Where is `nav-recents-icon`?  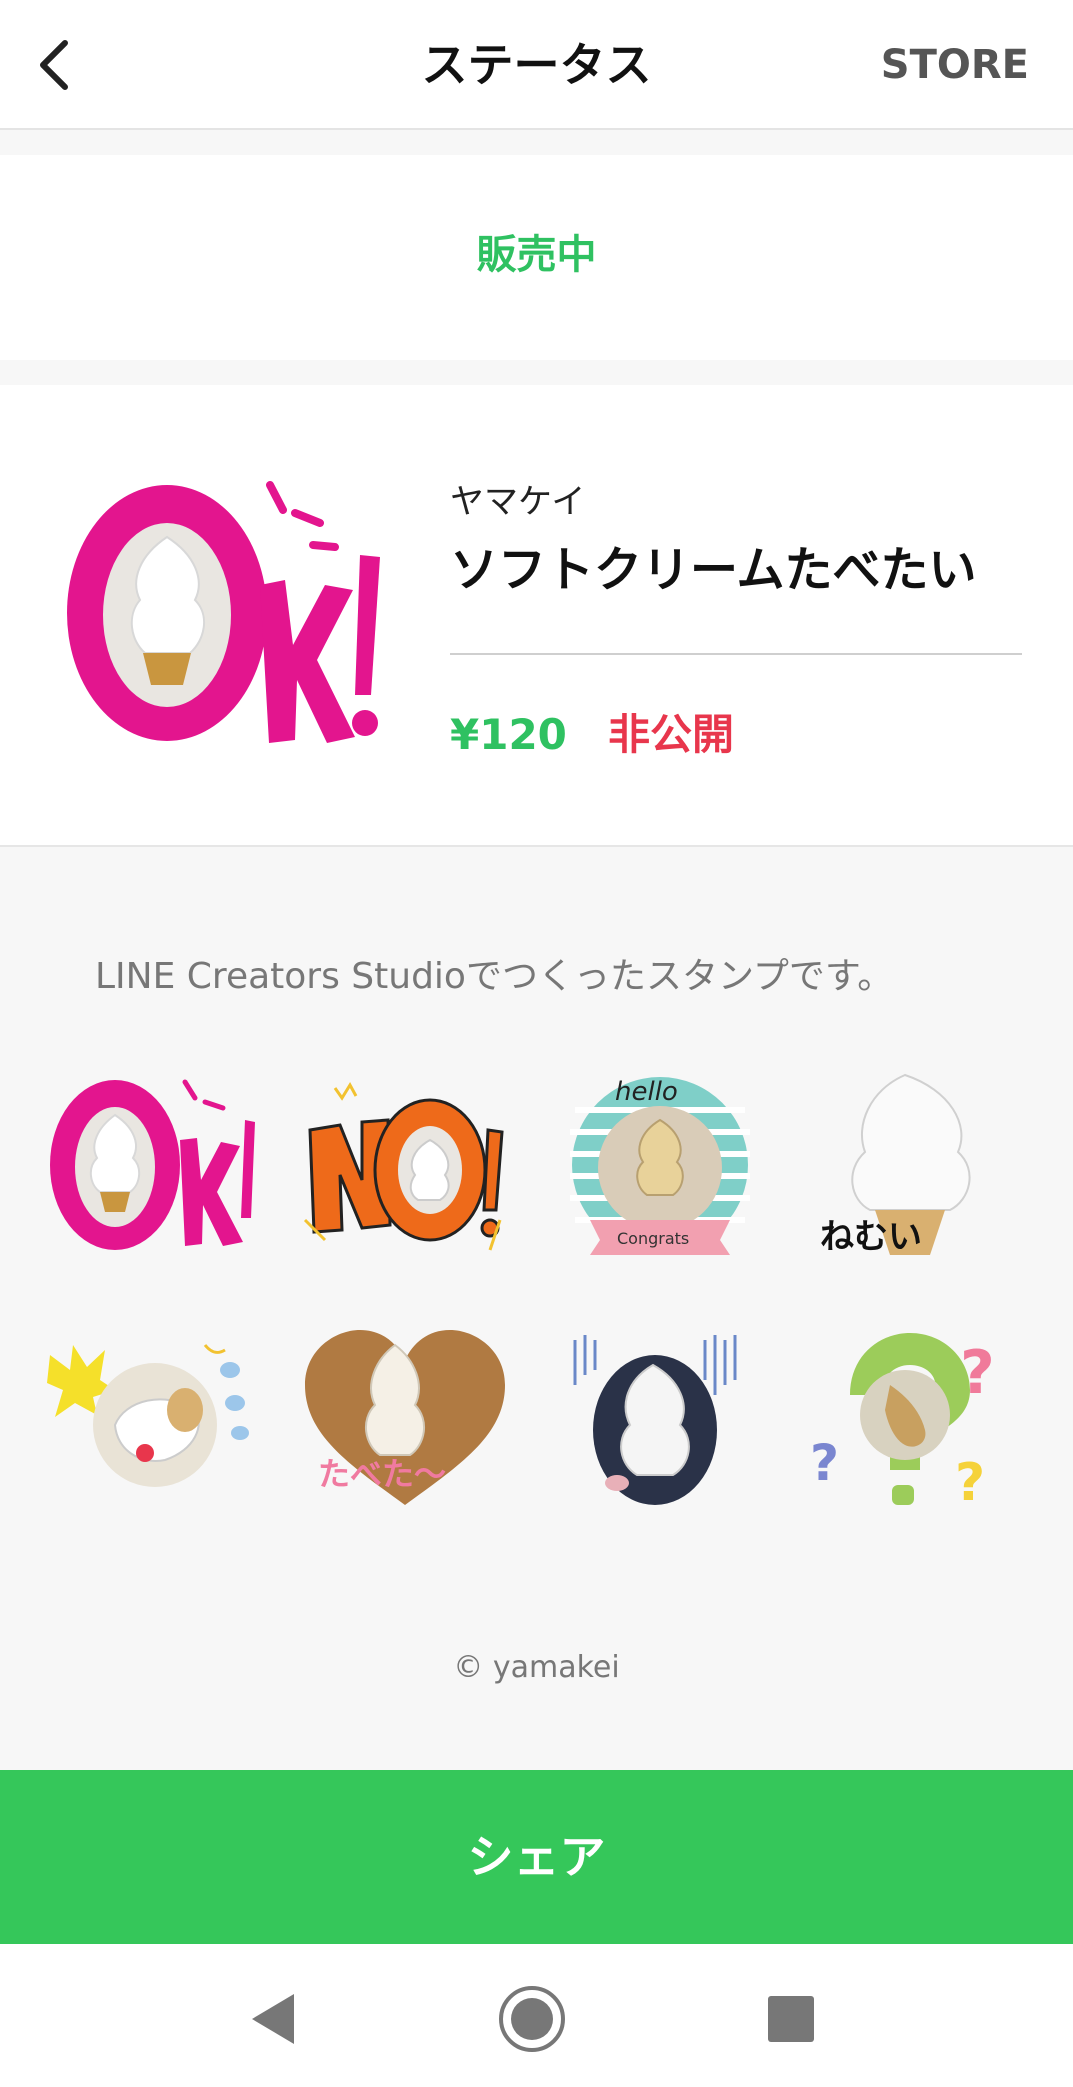
nav-recents-icon is located at coordinates (791, 2019).